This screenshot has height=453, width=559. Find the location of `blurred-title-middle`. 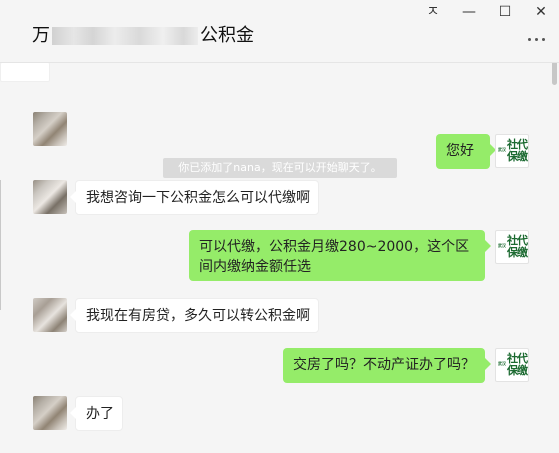

blurred-title-middle is located at coordinates (125, 36).